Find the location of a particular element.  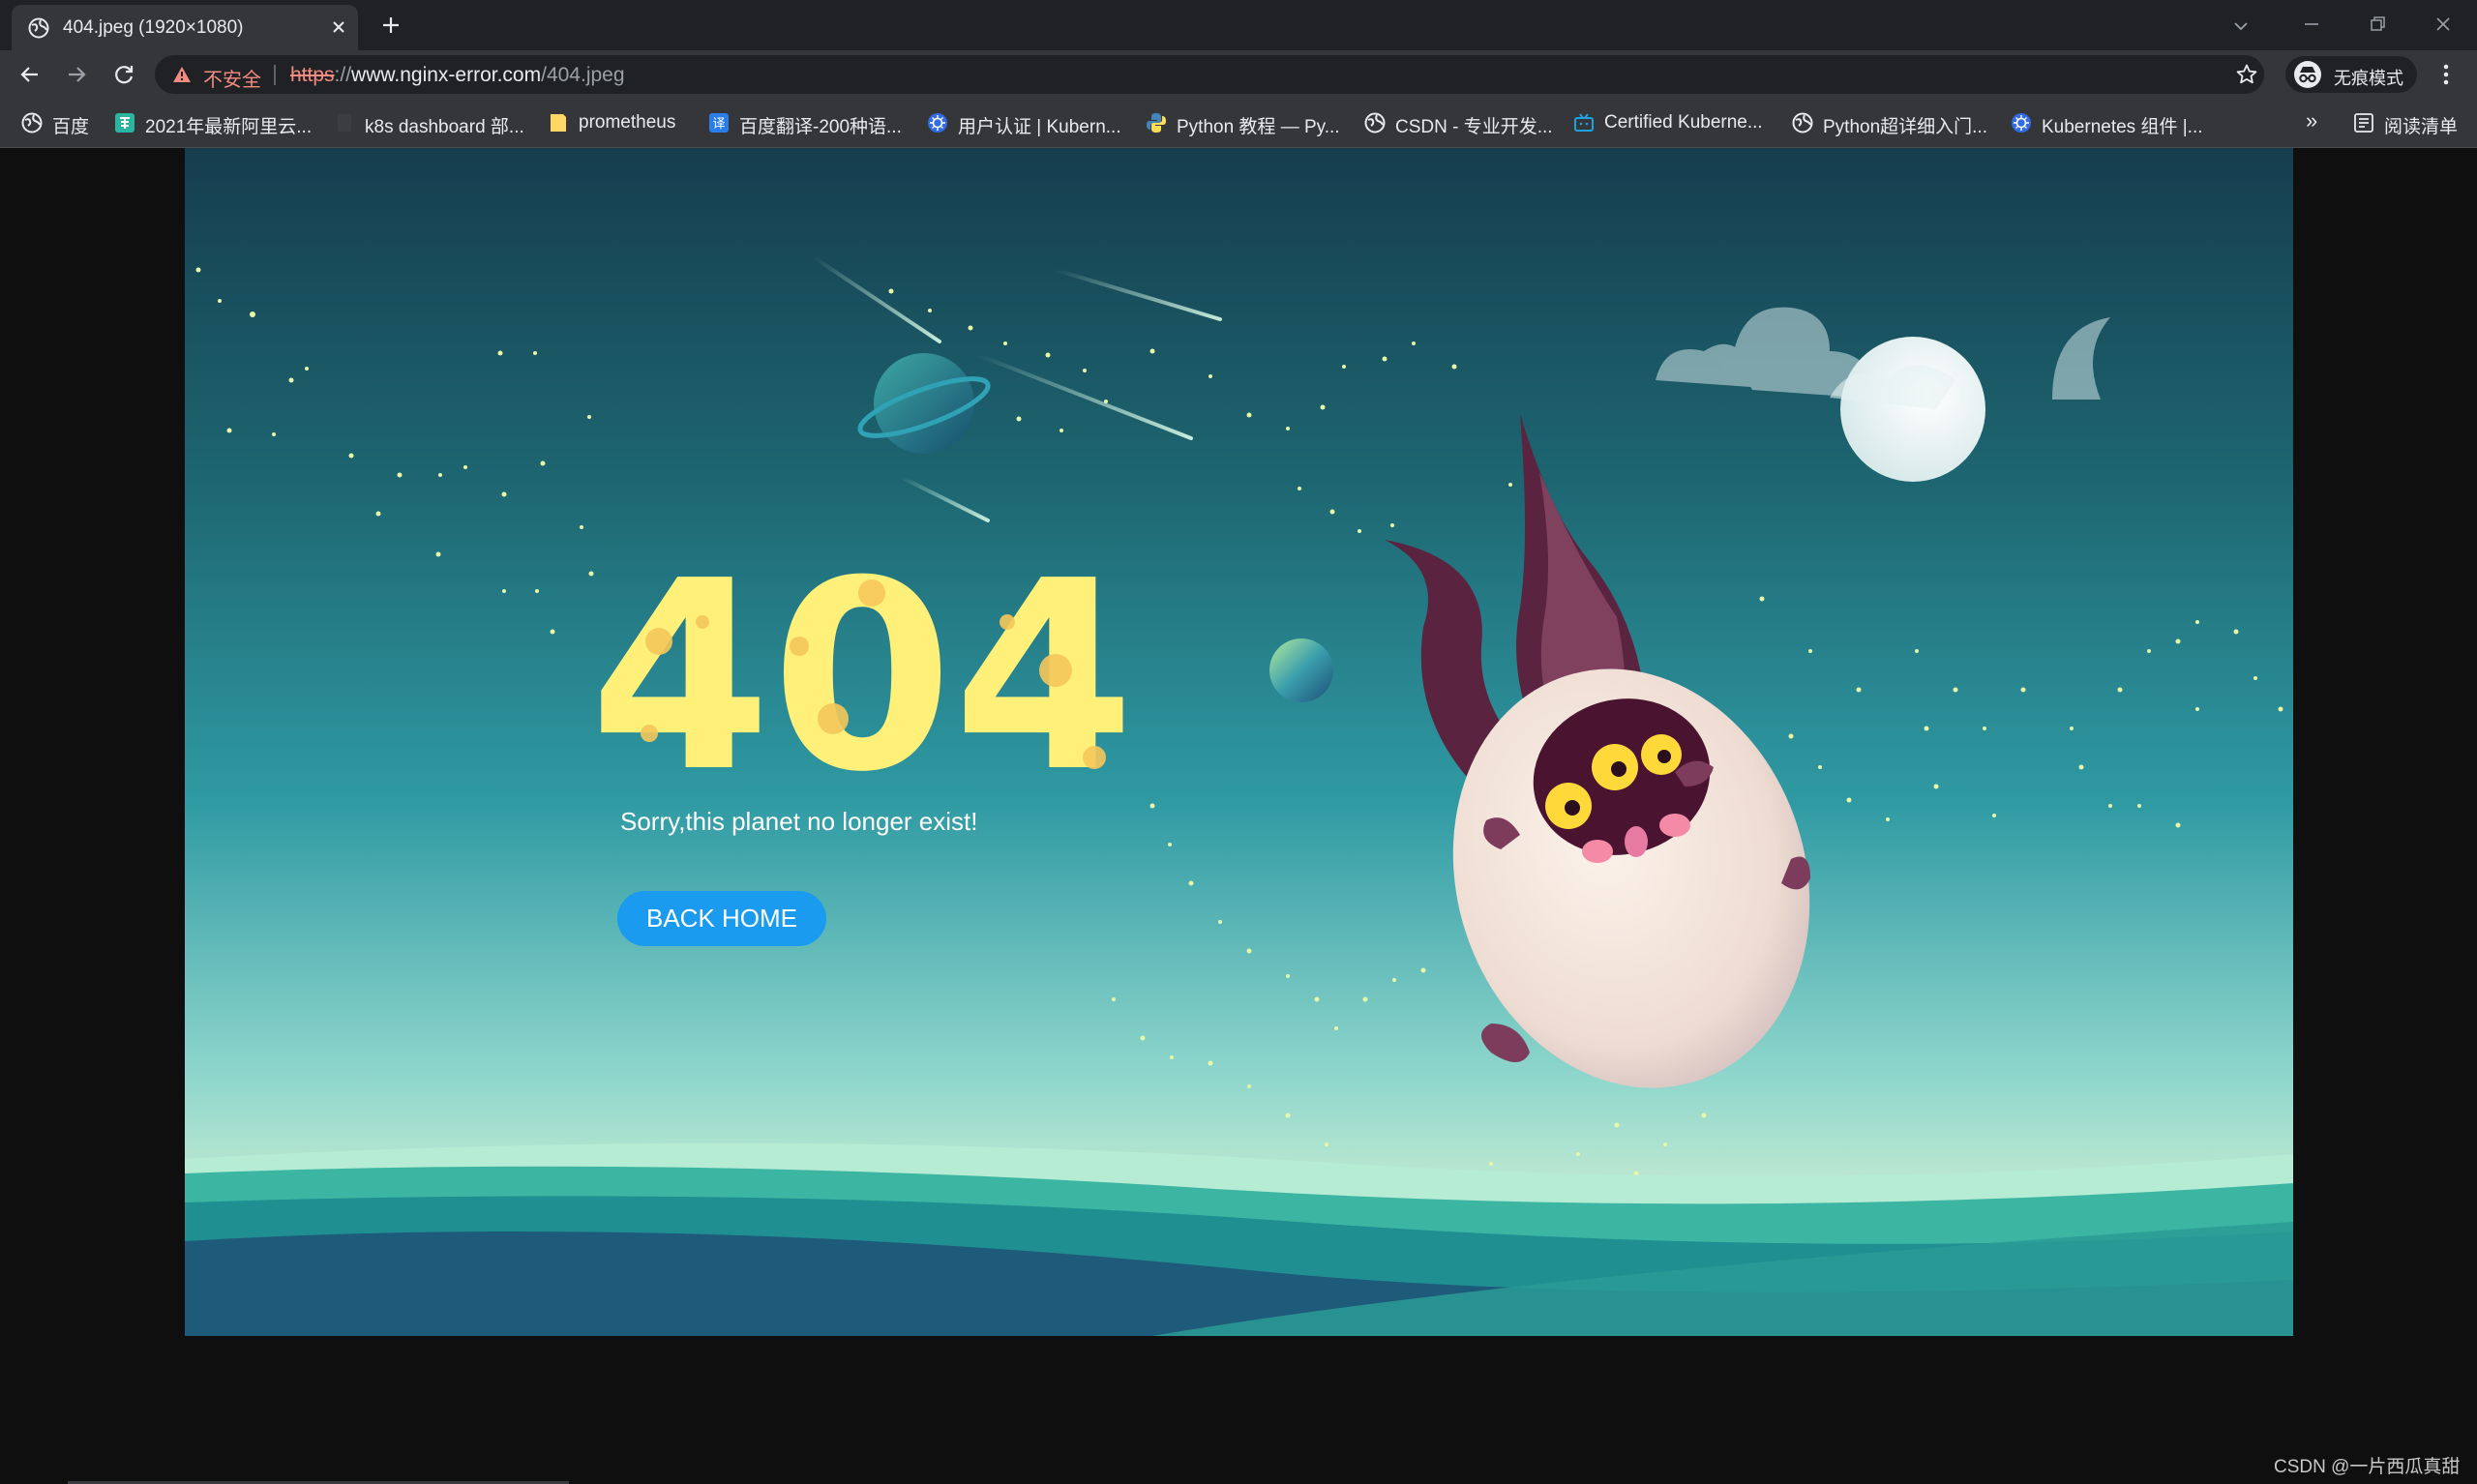

tv-icon is located at coordinates (1584, 122).